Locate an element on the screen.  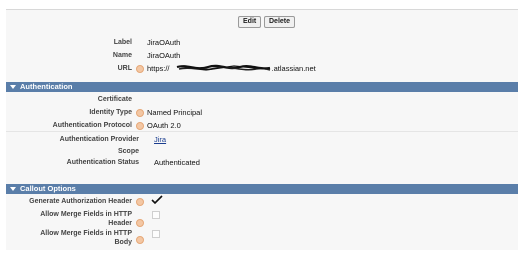
url-field-label: URL is located at coordinates (124, 68).